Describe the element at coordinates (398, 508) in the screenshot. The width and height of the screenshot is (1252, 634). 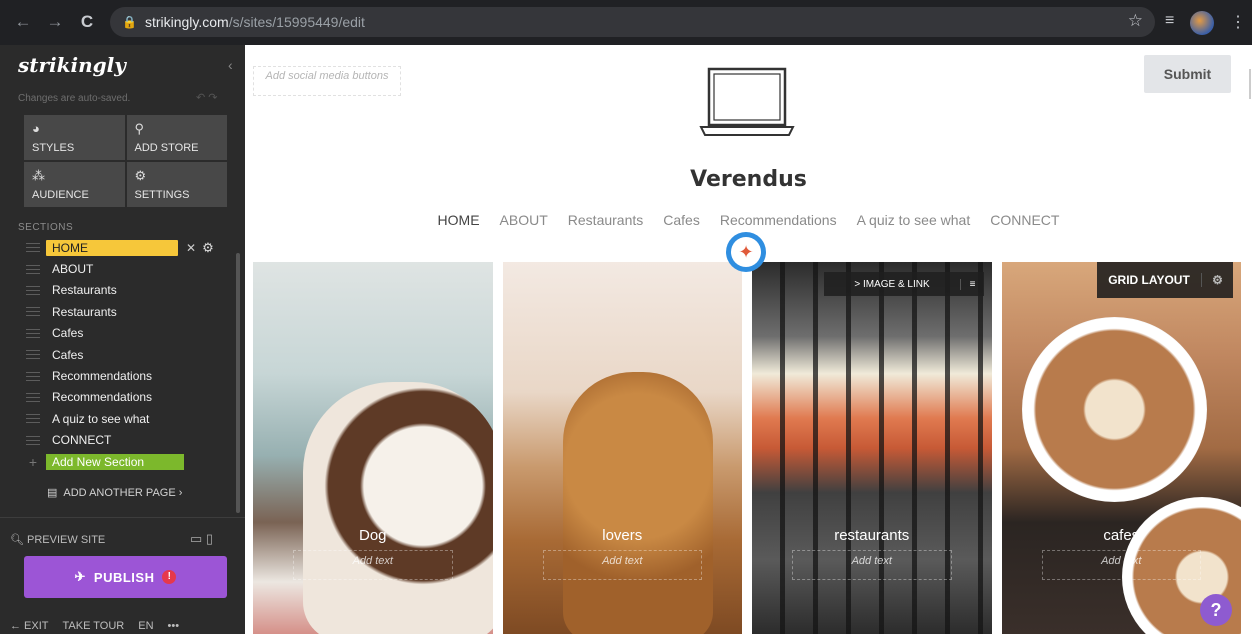
I see `dog-image` at that location.